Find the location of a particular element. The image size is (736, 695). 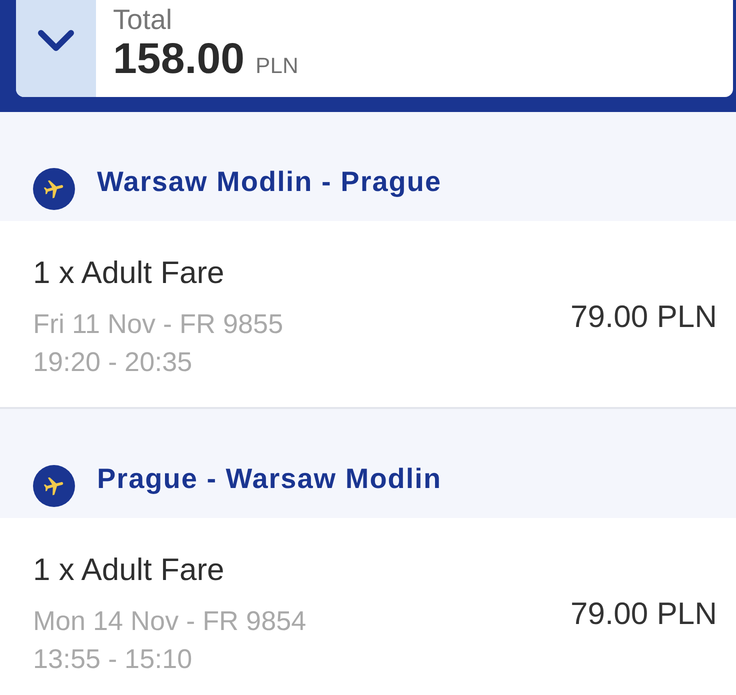

total-label: Total is located at coordinates (143, 20).